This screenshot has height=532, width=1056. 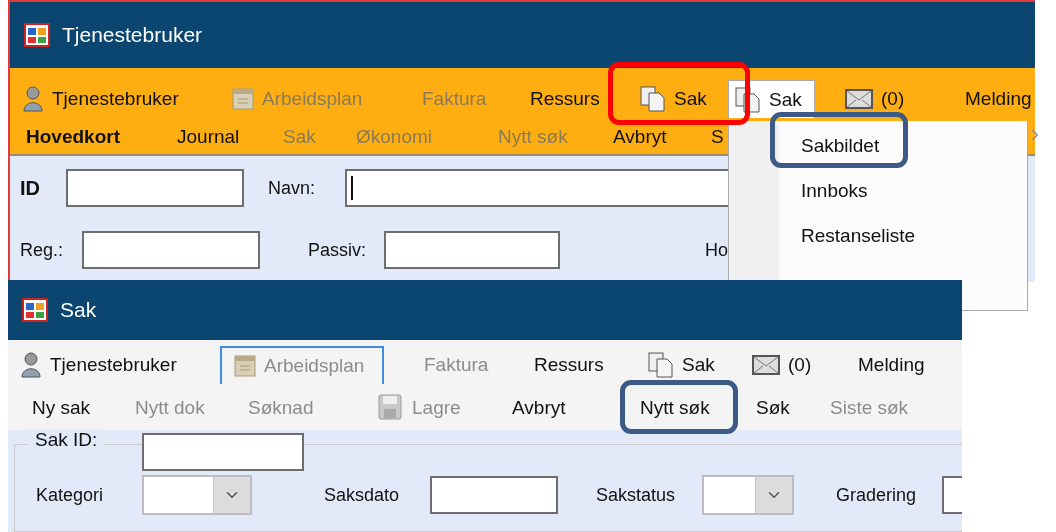 I want to click on field-label: Reg.:, so click(x=42, y=250).